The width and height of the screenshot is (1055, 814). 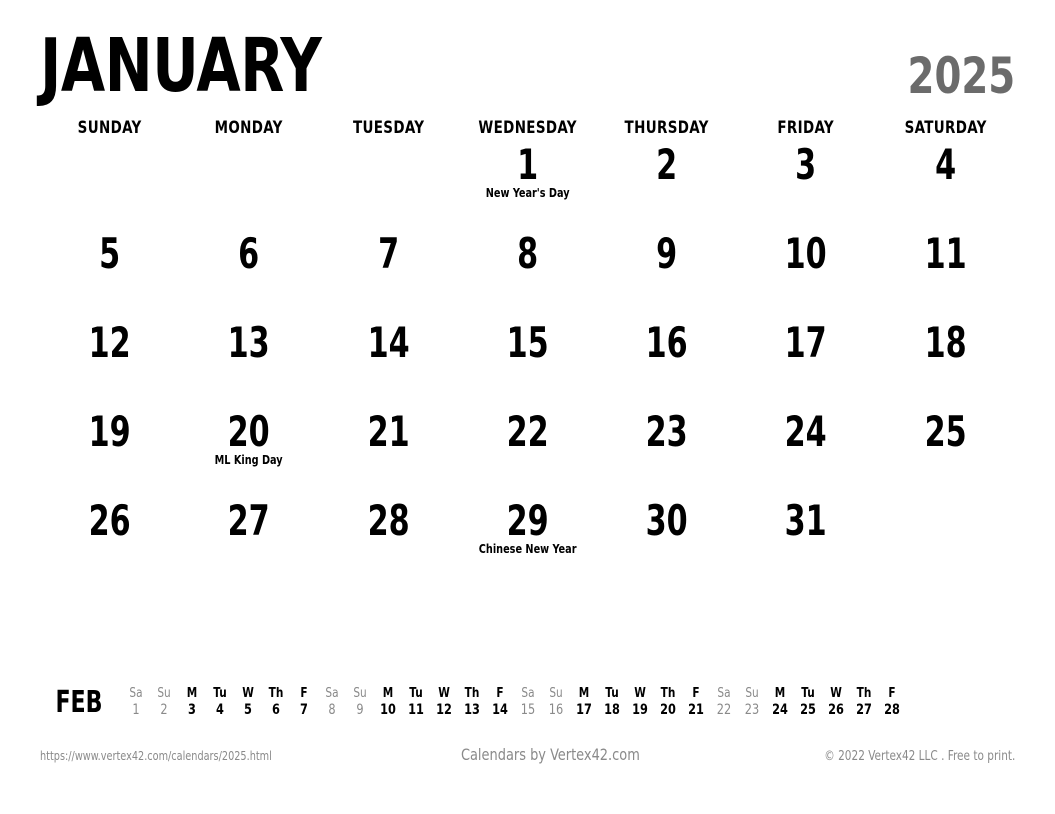 I want to click on day-event-label: ML King Day, so click(x=248, y=459).